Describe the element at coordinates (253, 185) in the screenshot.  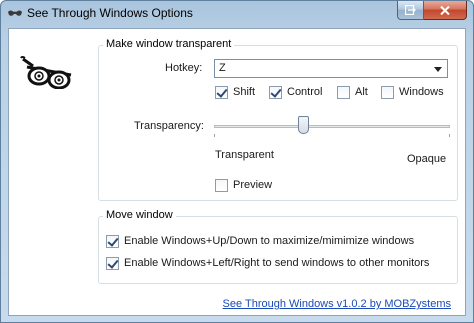
I see `preview-label: Preview` at that location.